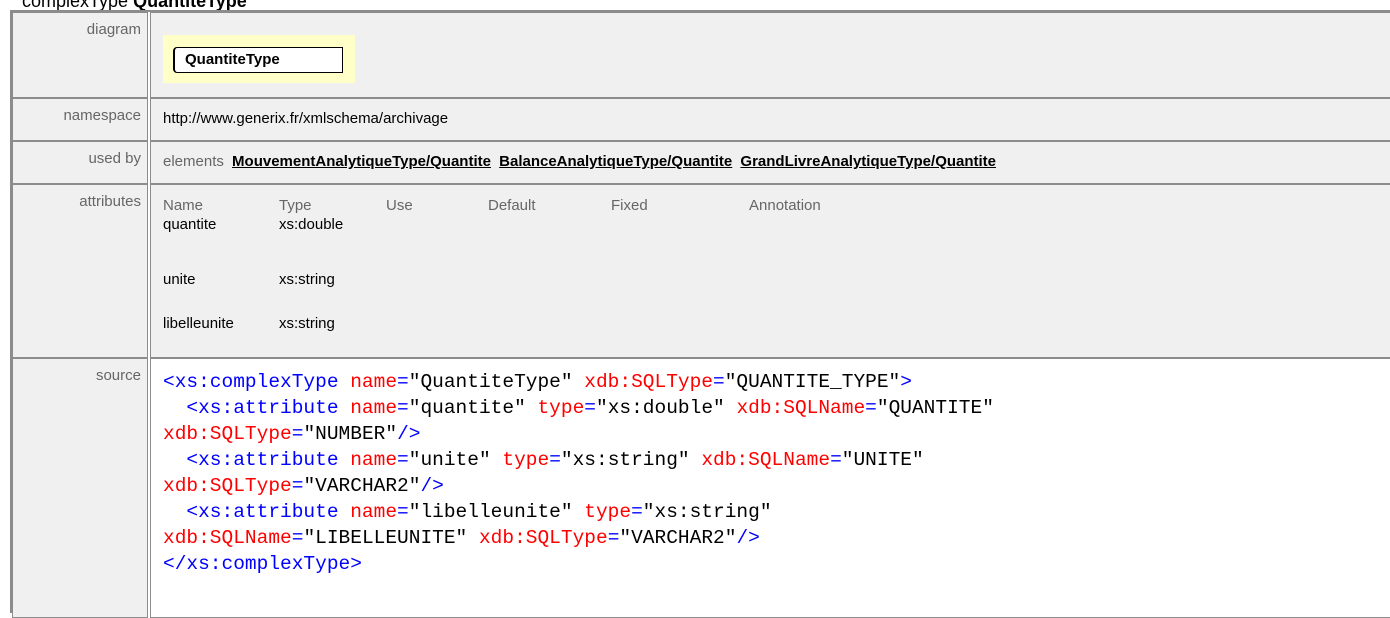 This screenshot has height=618, width=1390. I want to click on attr-header-fixed: Fixed, so click(629, 205).